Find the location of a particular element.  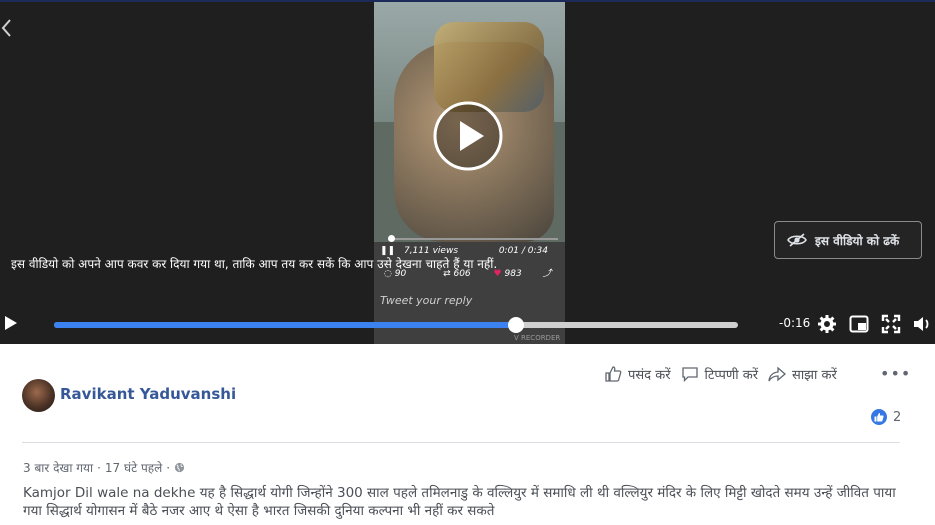

share-button: साझा करें is located at coordinates (802, 374).